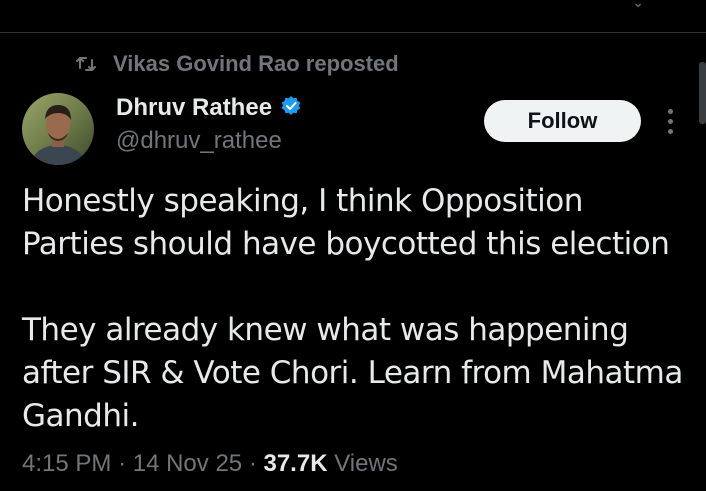 The height and width of the screenshot is (491, 706). Describe the element at coordinates (353, 32) in the screenshot. I see `top-divider` at that location.